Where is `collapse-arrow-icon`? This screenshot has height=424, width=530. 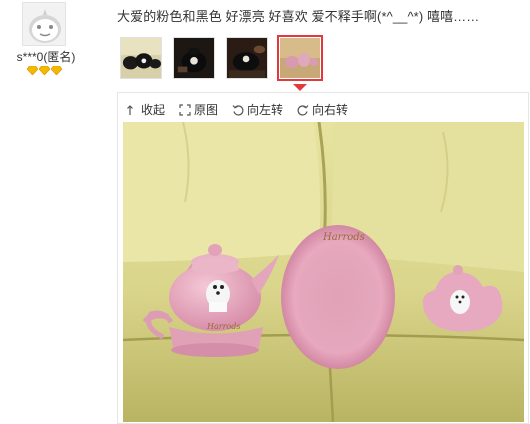 collapse-arrow-icon is located at coordinates (130, 109).